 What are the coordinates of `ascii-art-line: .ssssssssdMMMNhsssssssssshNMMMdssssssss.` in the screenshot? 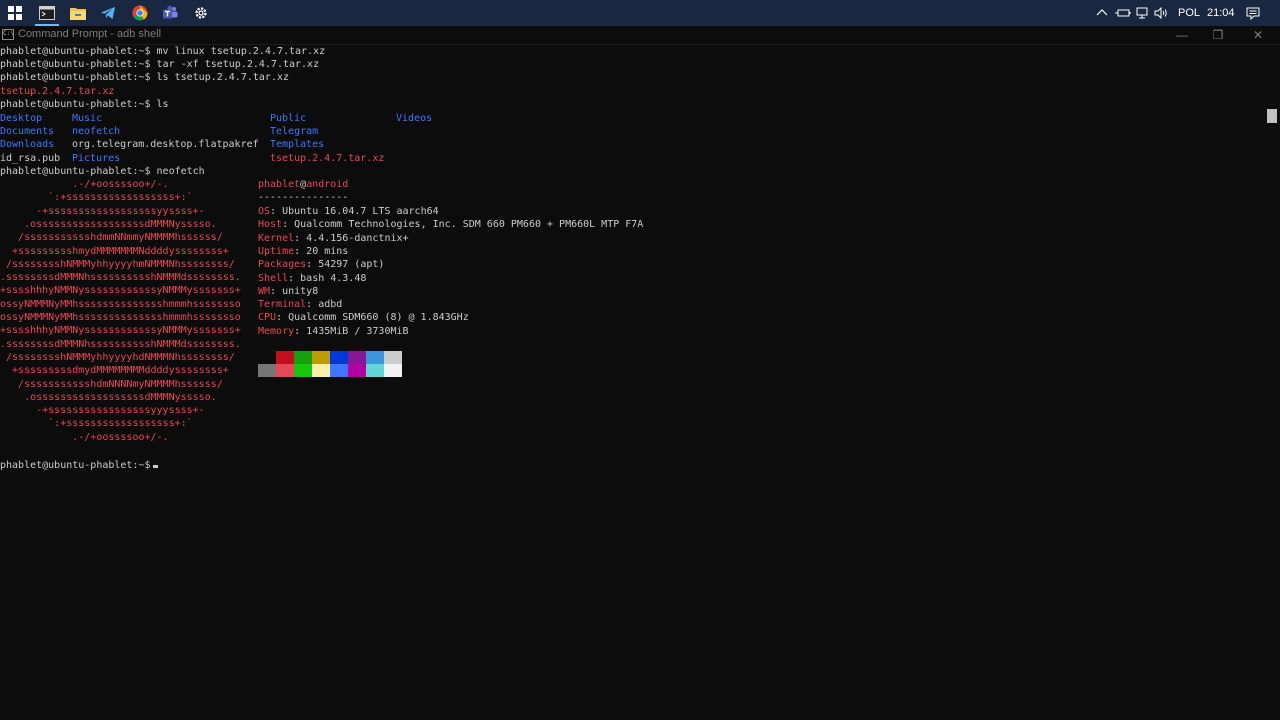 It's located at (120, 278).